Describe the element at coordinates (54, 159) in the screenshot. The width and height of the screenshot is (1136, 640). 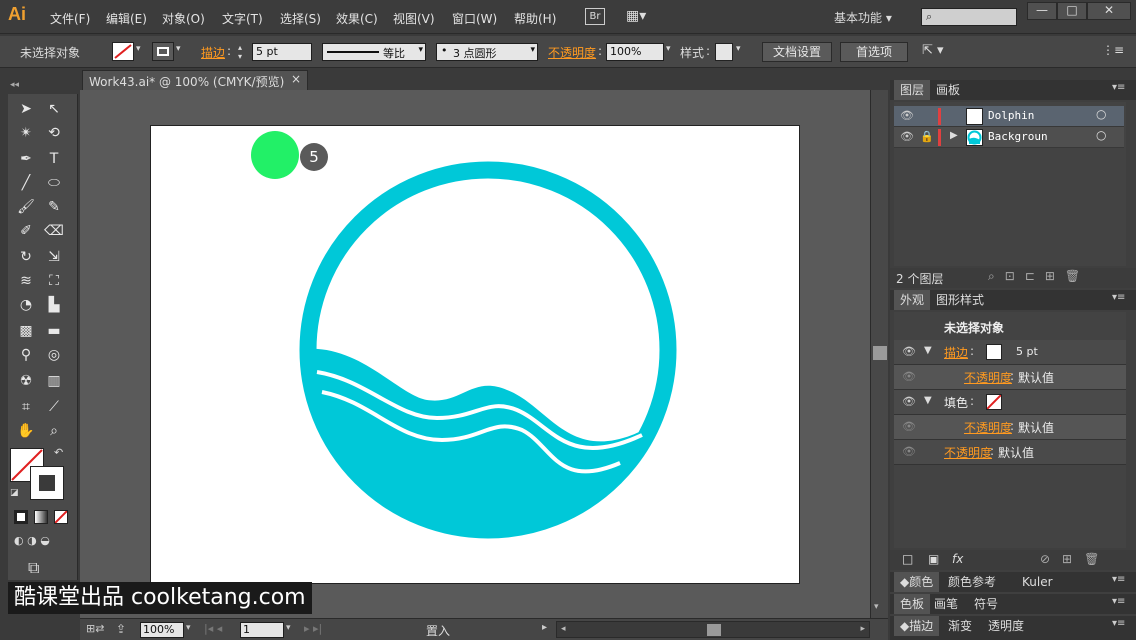
I see `type-tool-icon: T` at that location.